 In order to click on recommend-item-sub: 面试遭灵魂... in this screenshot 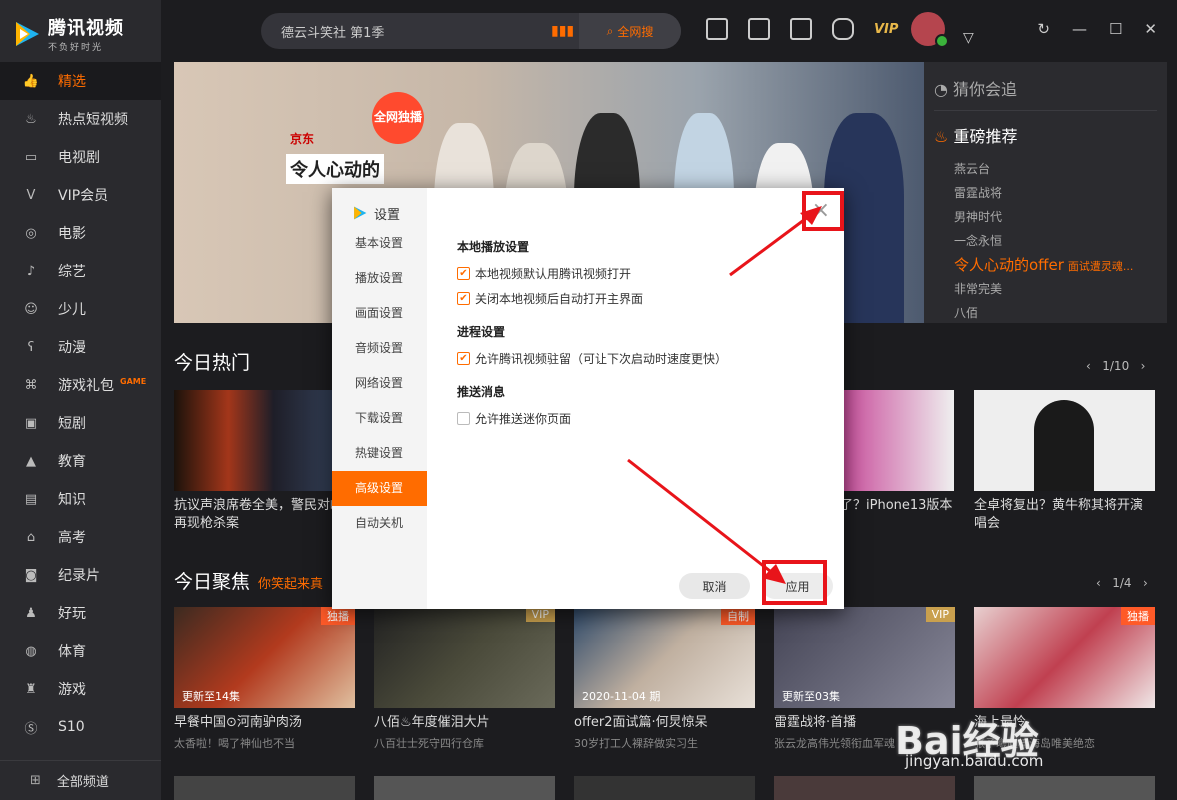, I will do `click(1100, 266)`.